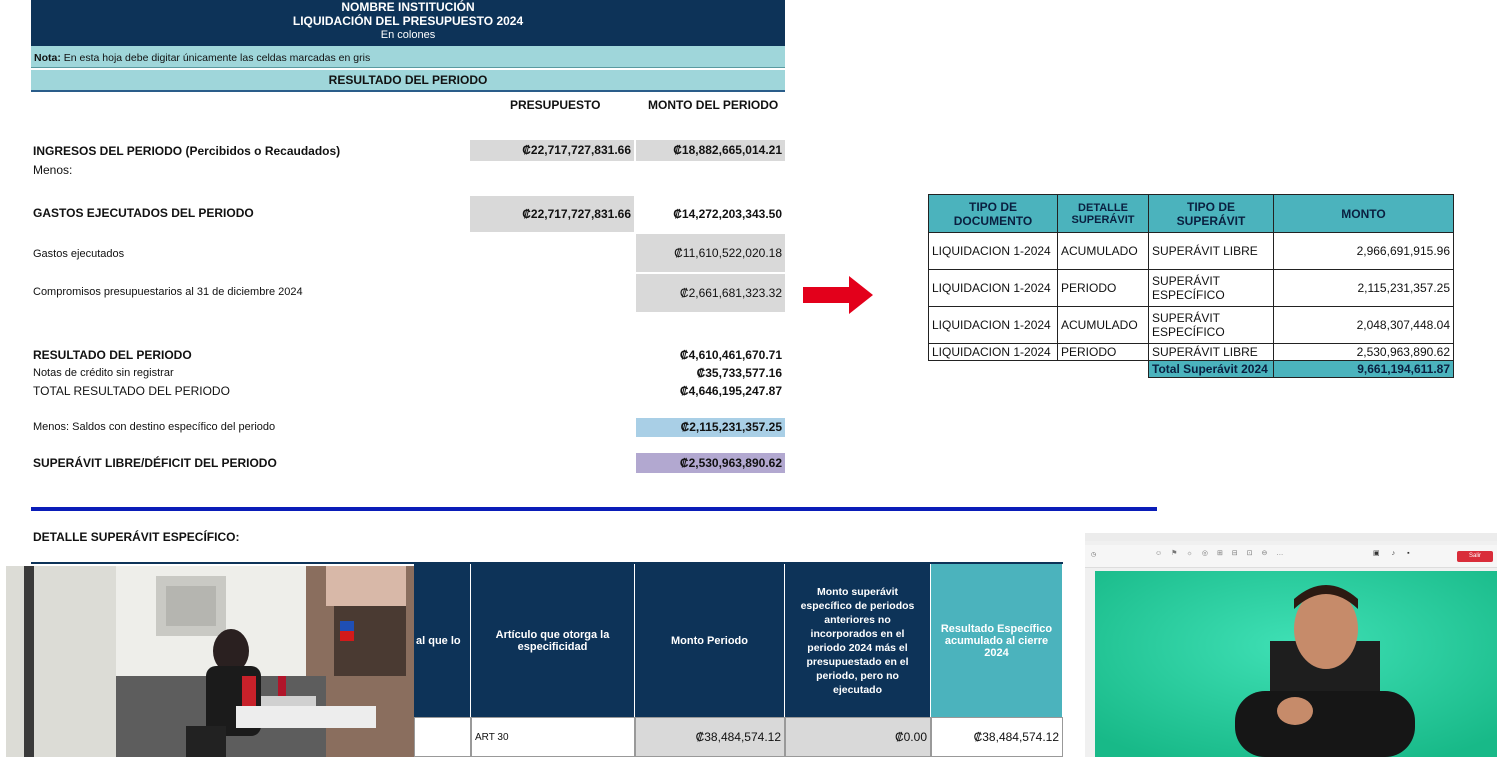 This screenshot has width=1497, height=757. I want to click on room-scene-image, so click(210, 661).